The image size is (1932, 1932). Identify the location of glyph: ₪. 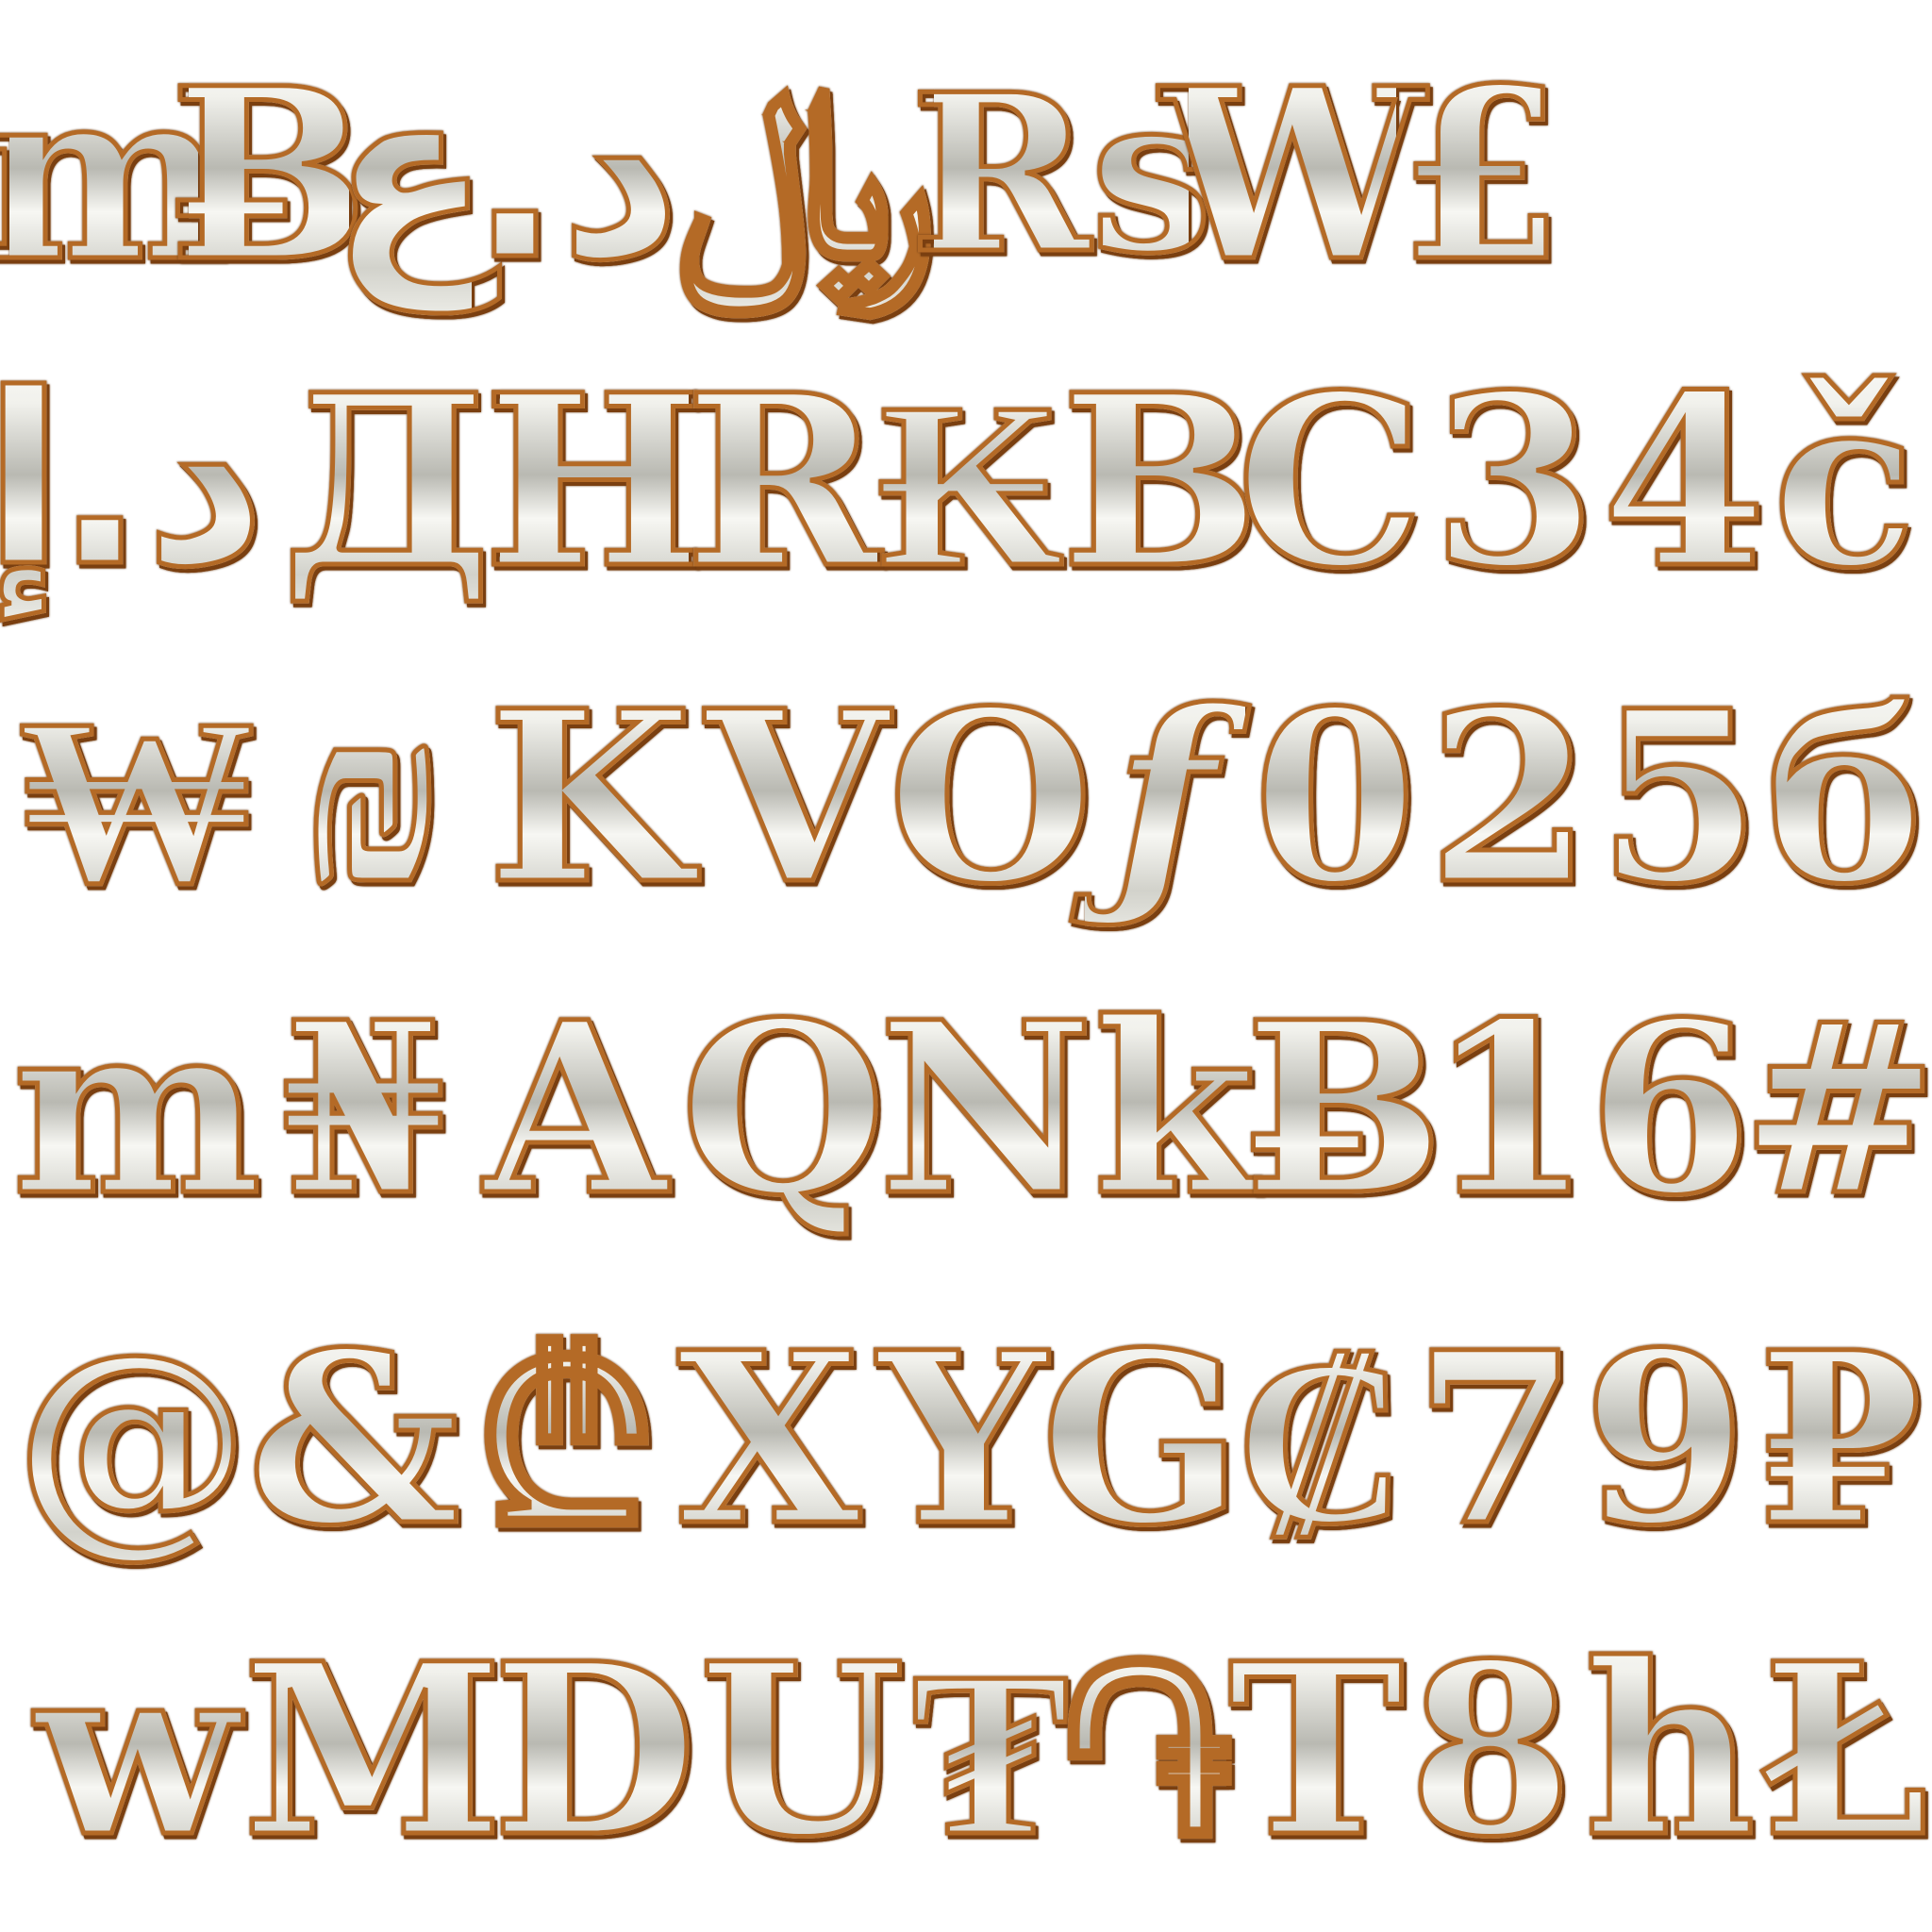
(372, 797).